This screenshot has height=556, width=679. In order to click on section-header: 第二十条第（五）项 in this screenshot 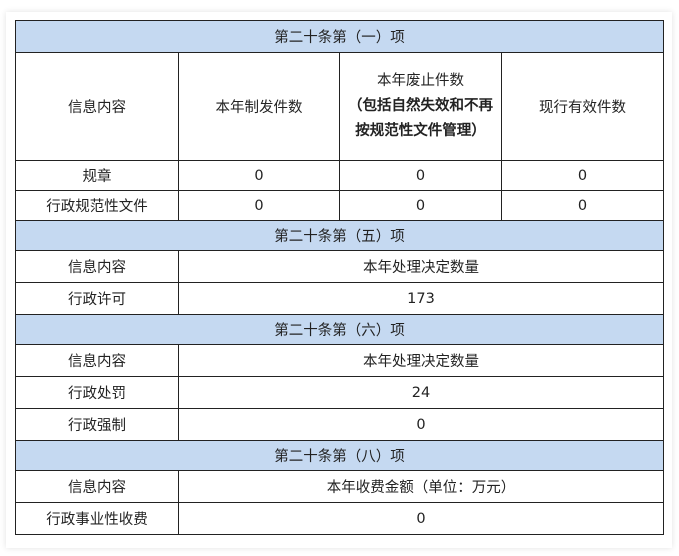, I will do `click(339, 235)`.